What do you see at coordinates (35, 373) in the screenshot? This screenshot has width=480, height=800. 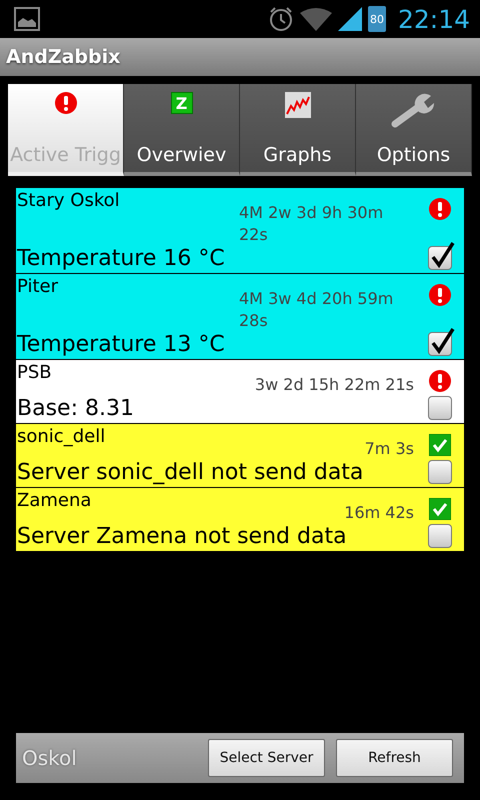 I see `host-name: PSB` at bounding box center [35, 373].